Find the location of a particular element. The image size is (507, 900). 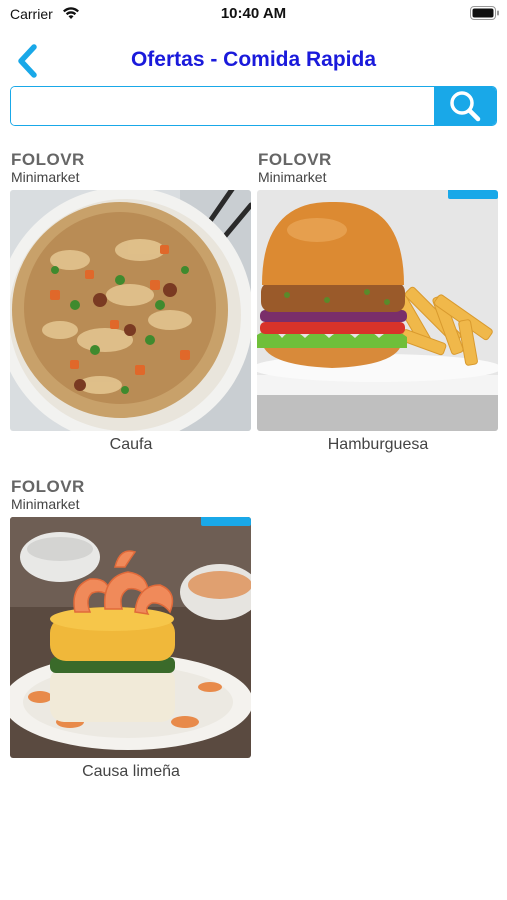

discount-badge: 10 % is located at coordinates (225, 521).